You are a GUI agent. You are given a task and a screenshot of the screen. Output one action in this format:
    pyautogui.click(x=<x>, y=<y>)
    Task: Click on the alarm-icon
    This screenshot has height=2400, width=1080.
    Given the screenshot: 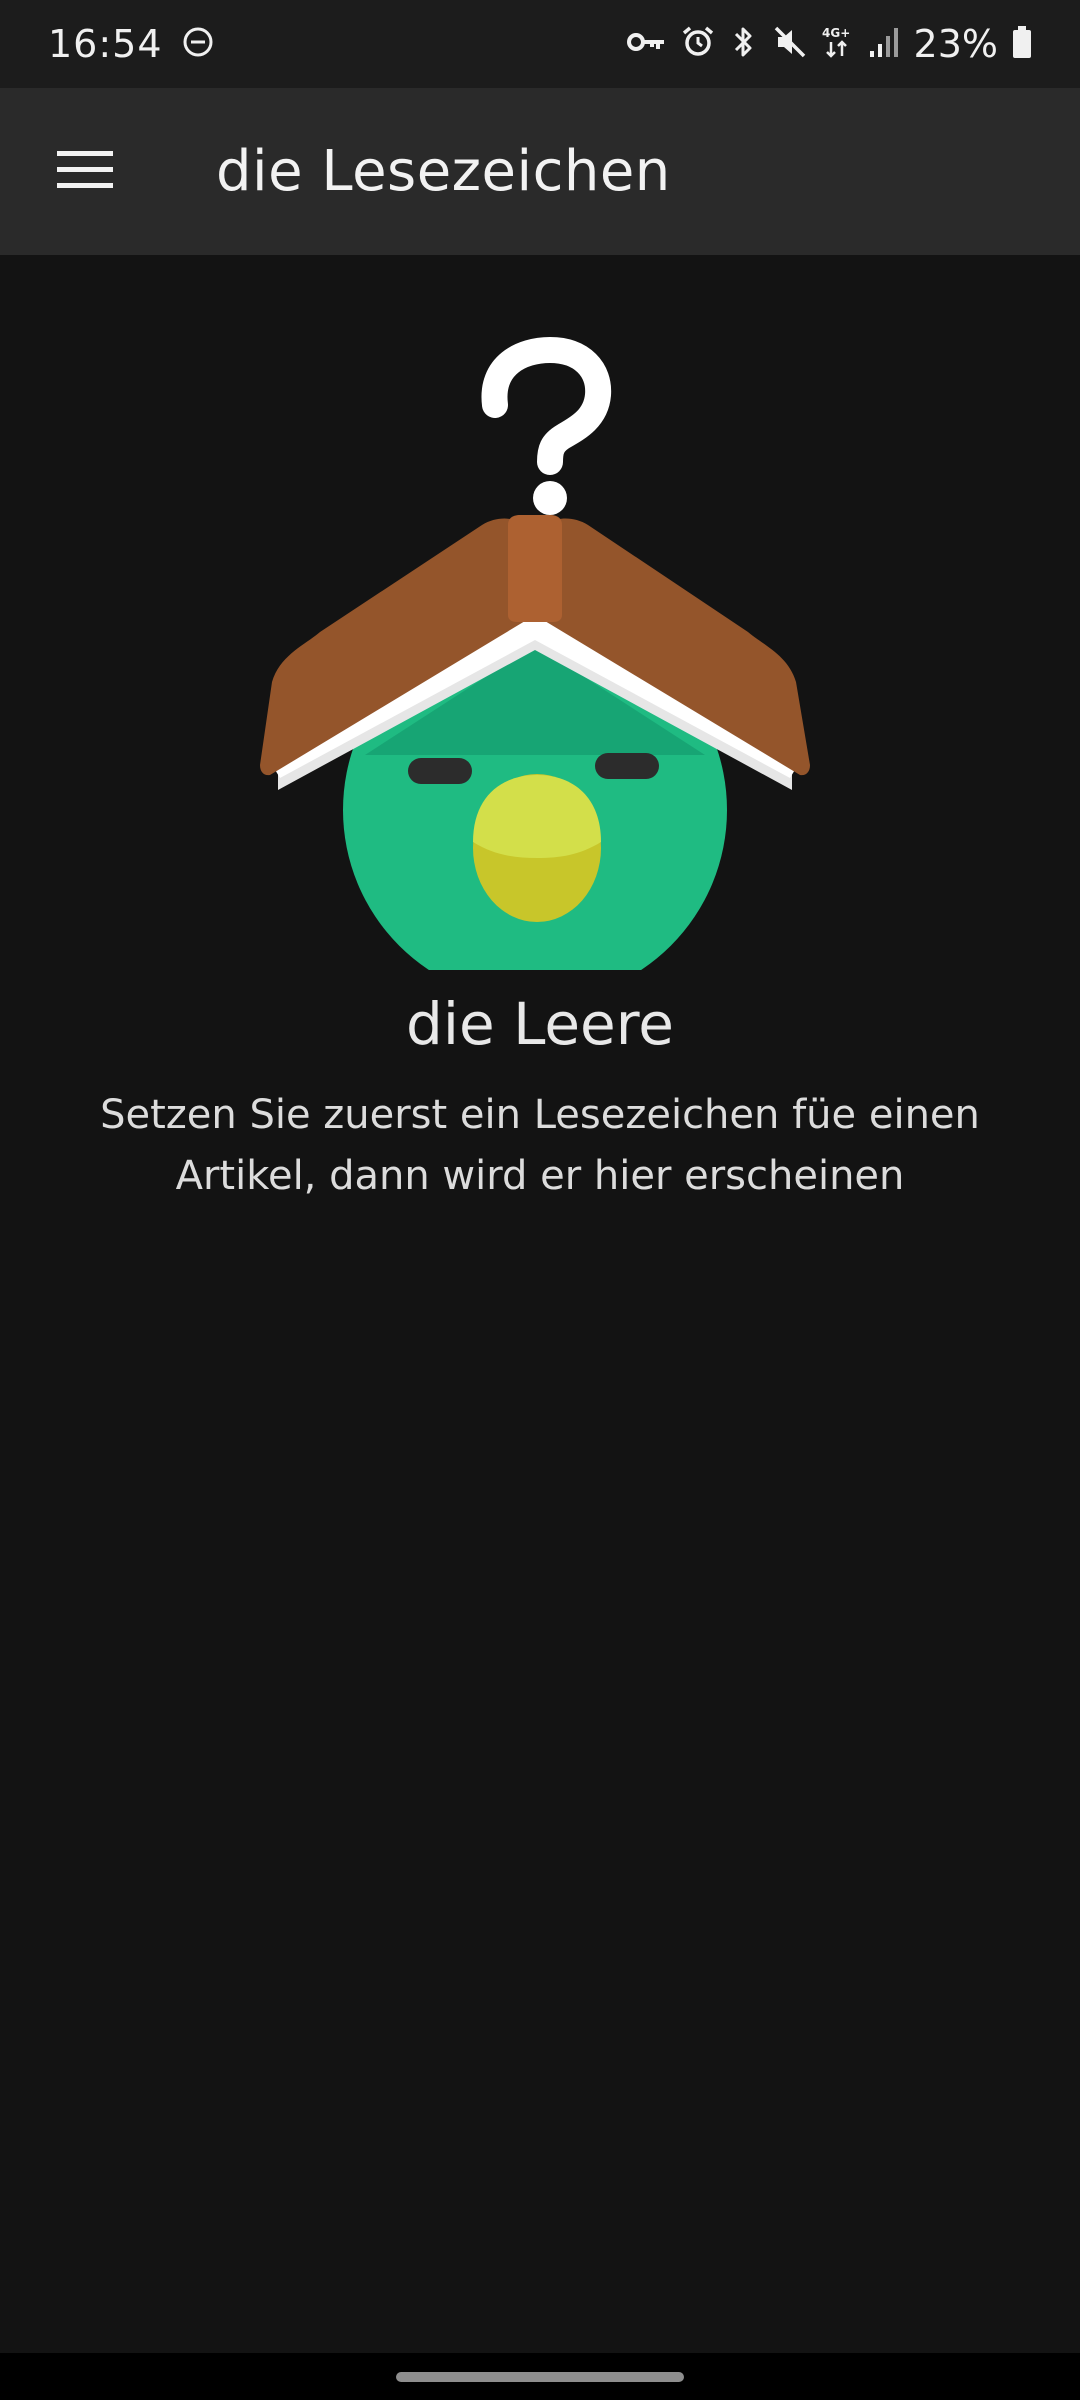 What is the action you would take?
    pyautogui.click(x=698, y=44)
    